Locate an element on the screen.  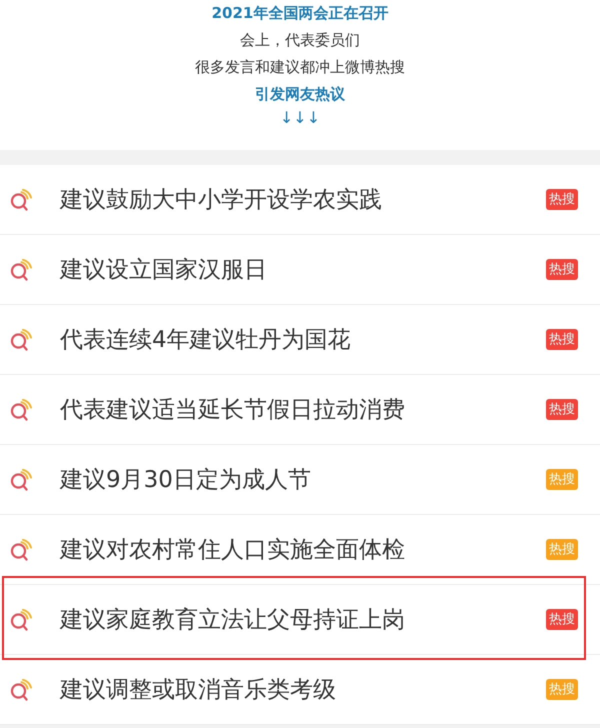
trending-title: 代表连续4年建议牡丹为国花 is located at coordinates (205, 339).